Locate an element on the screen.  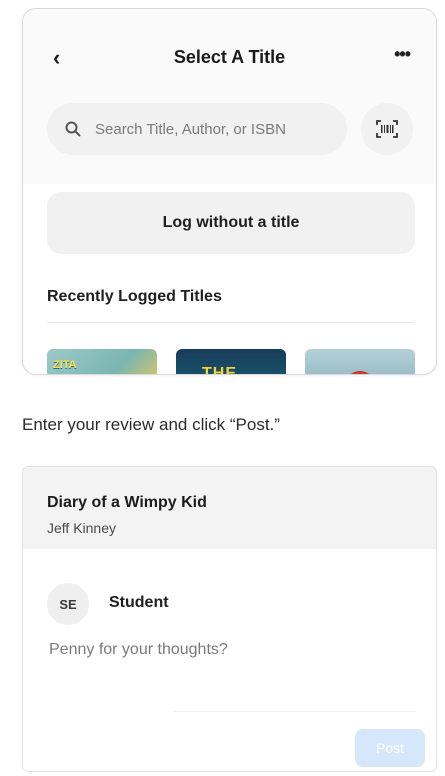
page-title: Select A Title is located at coordinates (229, 57).